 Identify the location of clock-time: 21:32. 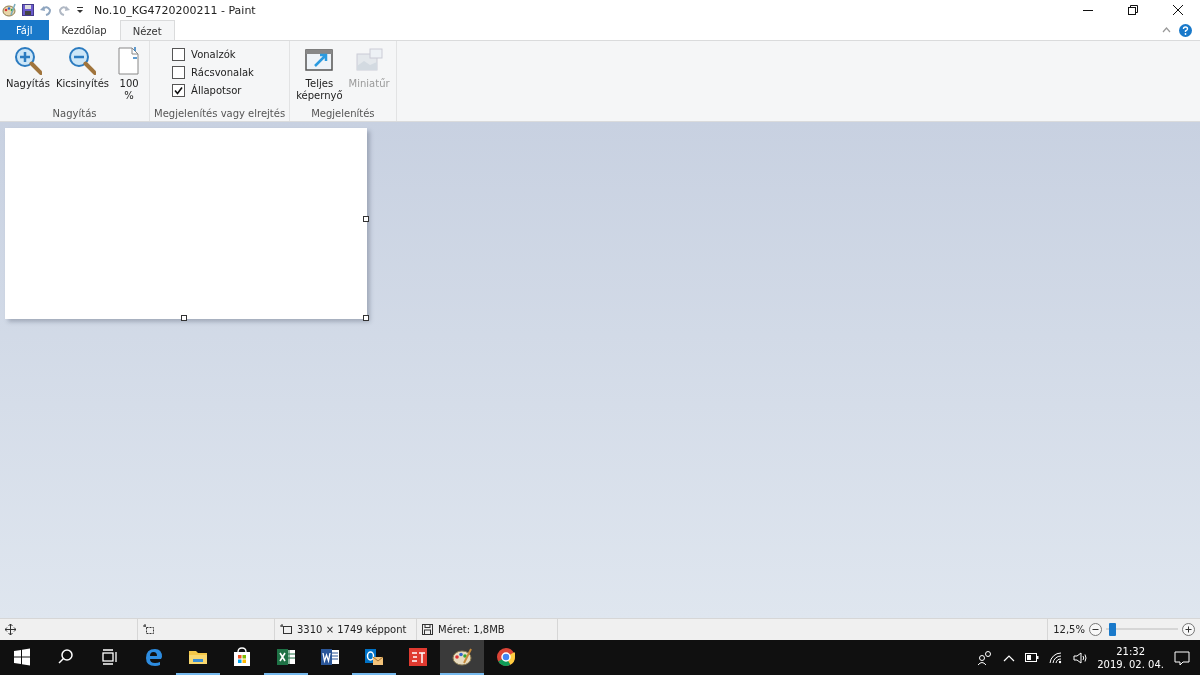
(1130, 651).